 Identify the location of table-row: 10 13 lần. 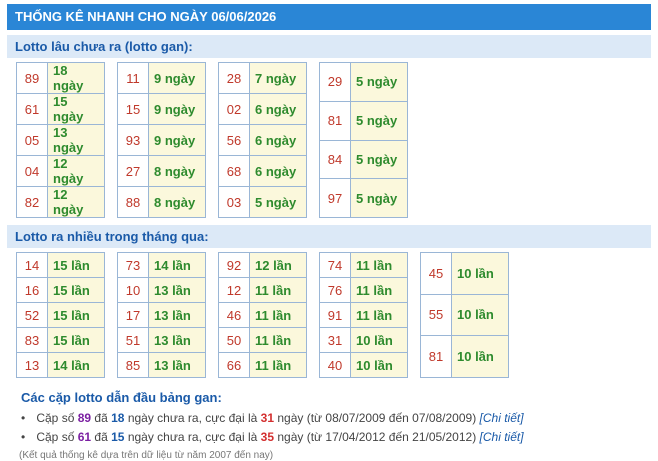
(161, 290).